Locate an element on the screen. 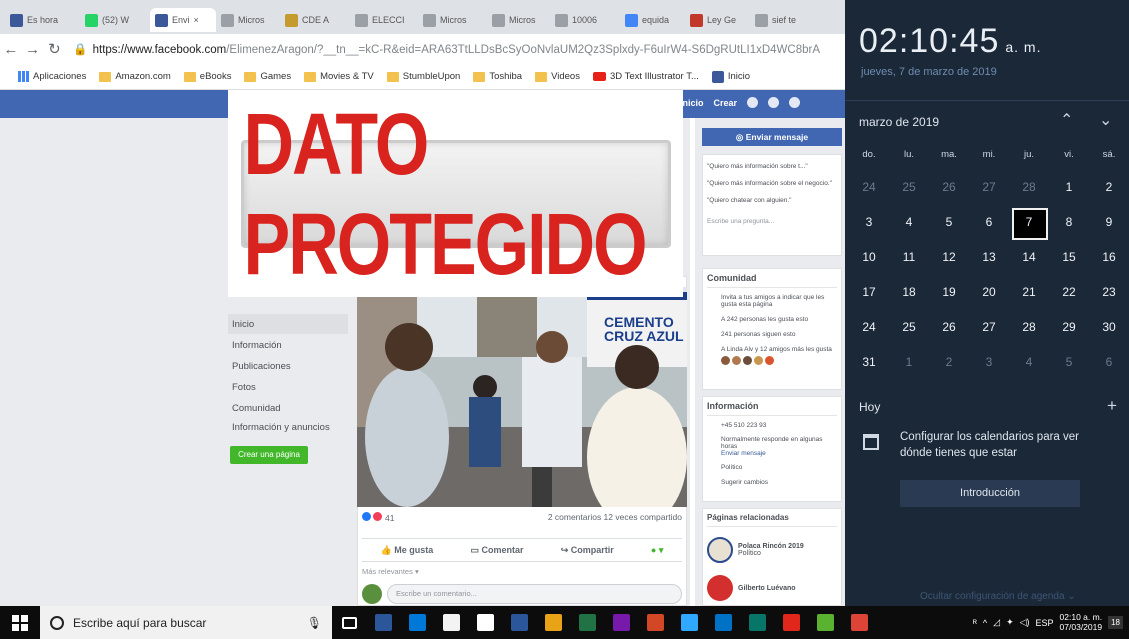 The height and width of the screenshot is (639, 1129). browser-tab: Envi × is located at coordinates (183, 20).